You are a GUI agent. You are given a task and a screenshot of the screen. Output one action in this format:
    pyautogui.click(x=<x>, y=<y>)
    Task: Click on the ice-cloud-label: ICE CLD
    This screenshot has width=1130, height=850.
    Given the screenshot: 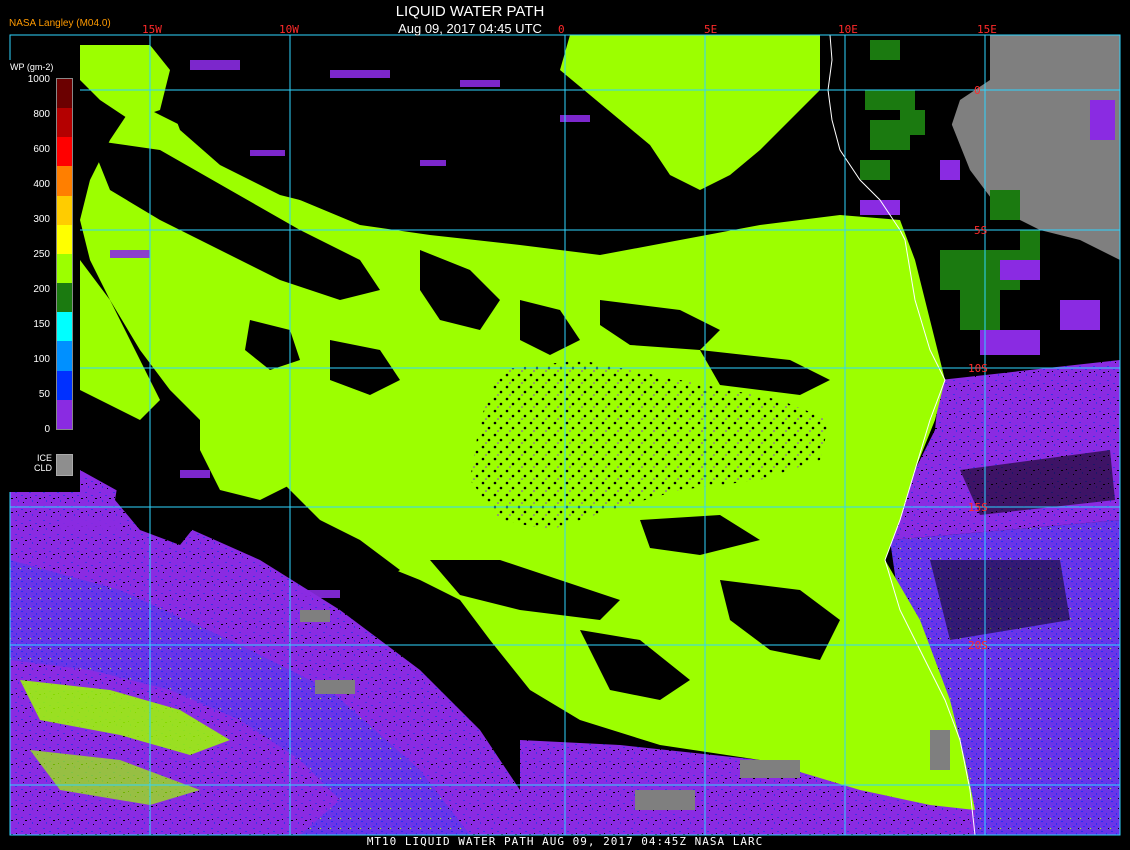 What is the action you would take?
    pyautogui.click(x=41, y=463)
    